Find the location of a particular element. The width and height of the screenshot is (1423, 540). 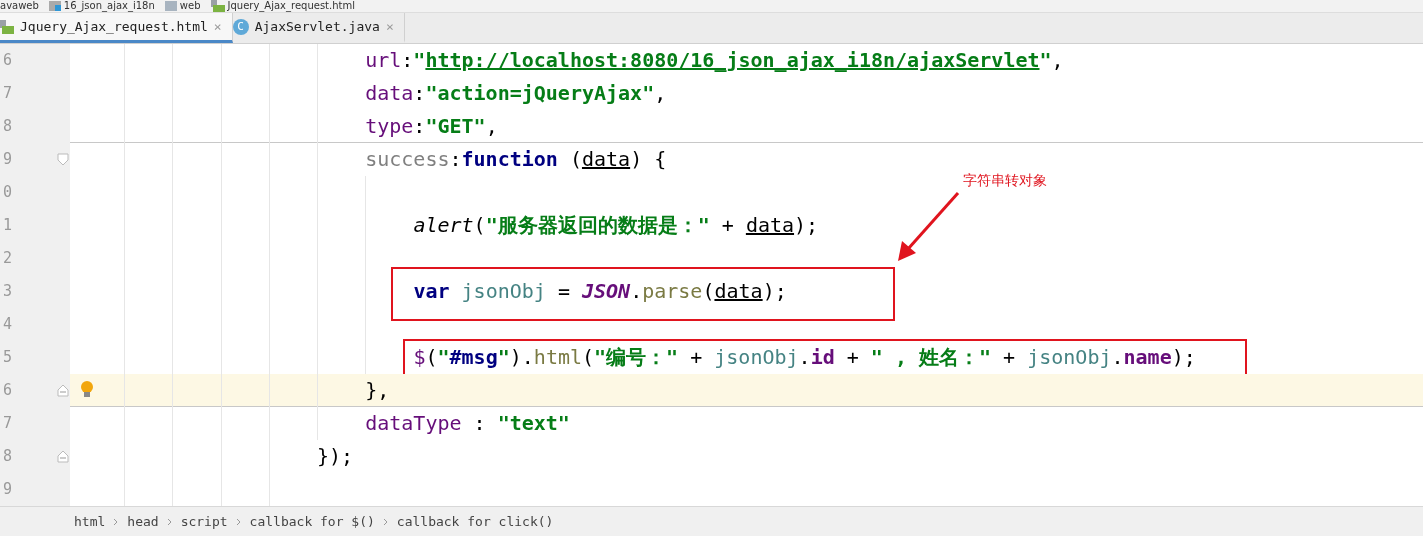

code-line: data:"action=jQueryAjax", is located at coordinates (516, 93).